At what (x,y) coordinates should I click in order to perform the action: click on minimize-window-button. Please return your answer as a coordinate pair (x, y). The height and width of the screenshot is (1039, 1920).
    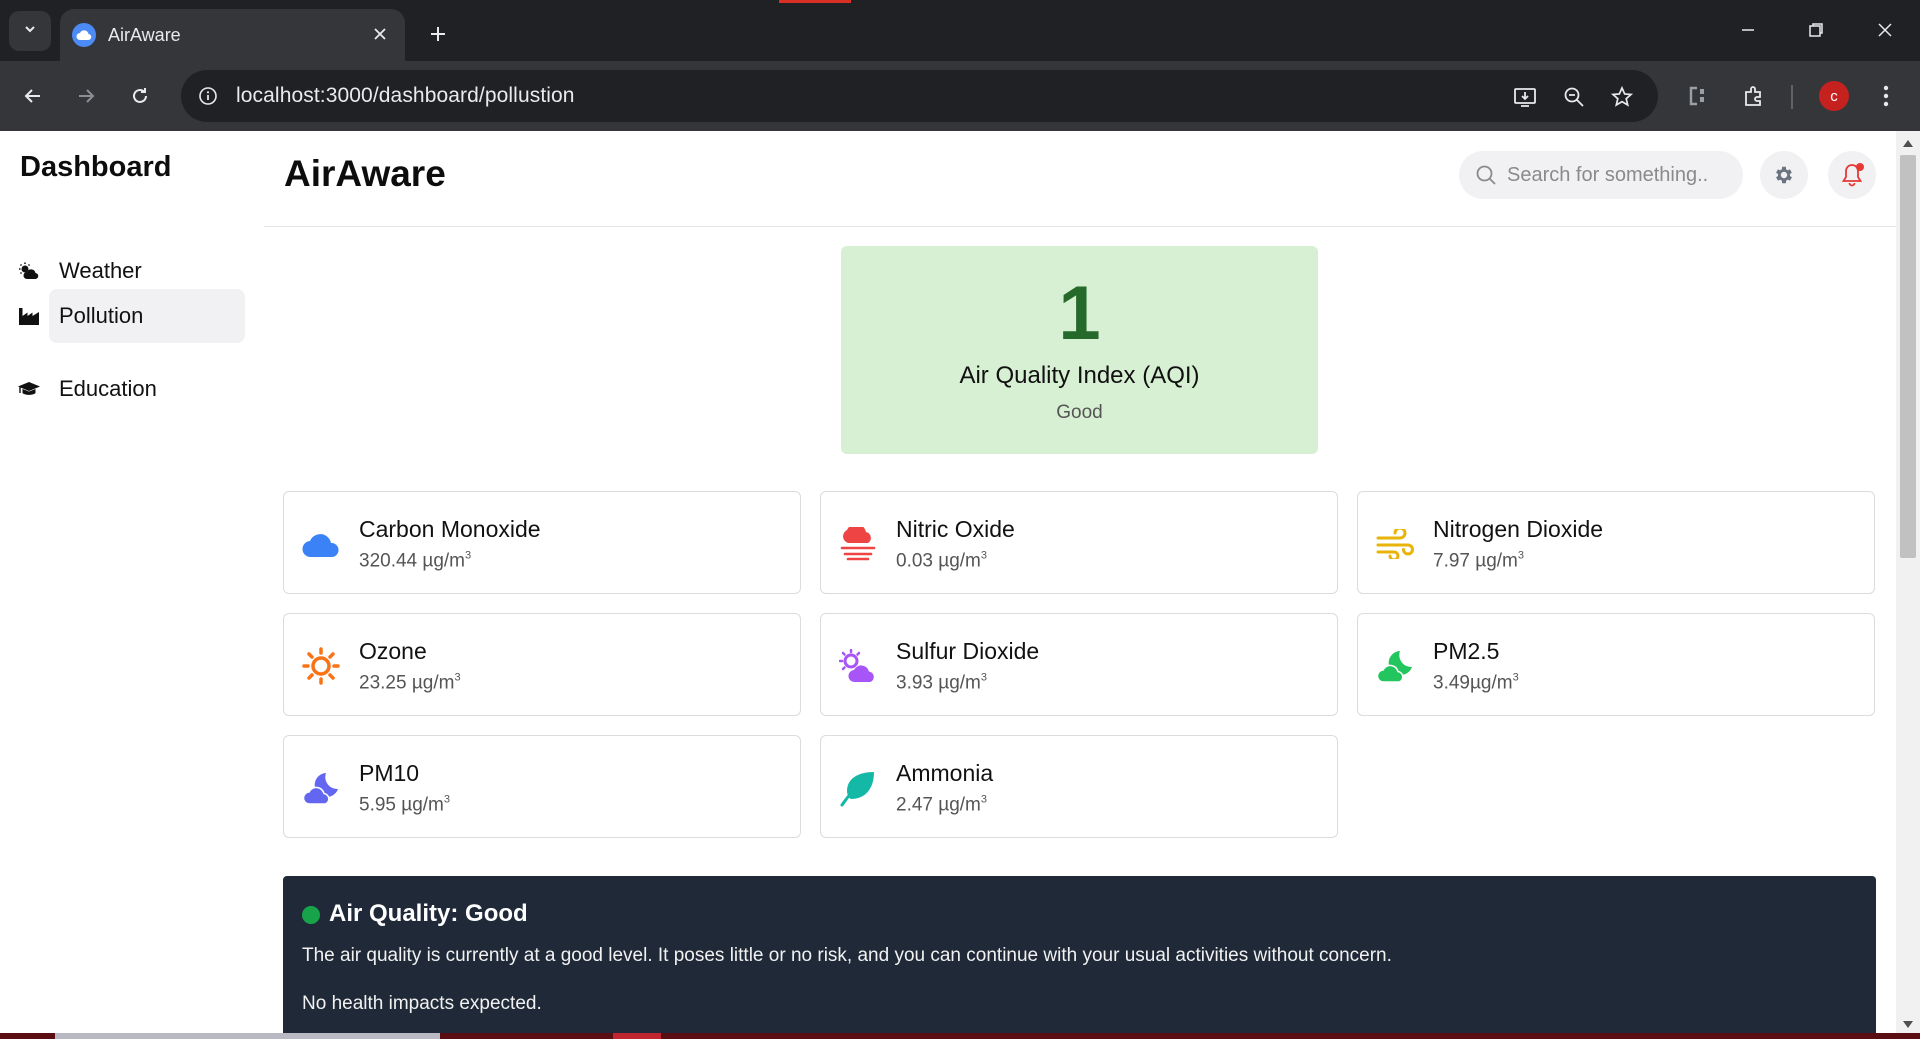
    Looking at the image, I should click on (1748, 30).